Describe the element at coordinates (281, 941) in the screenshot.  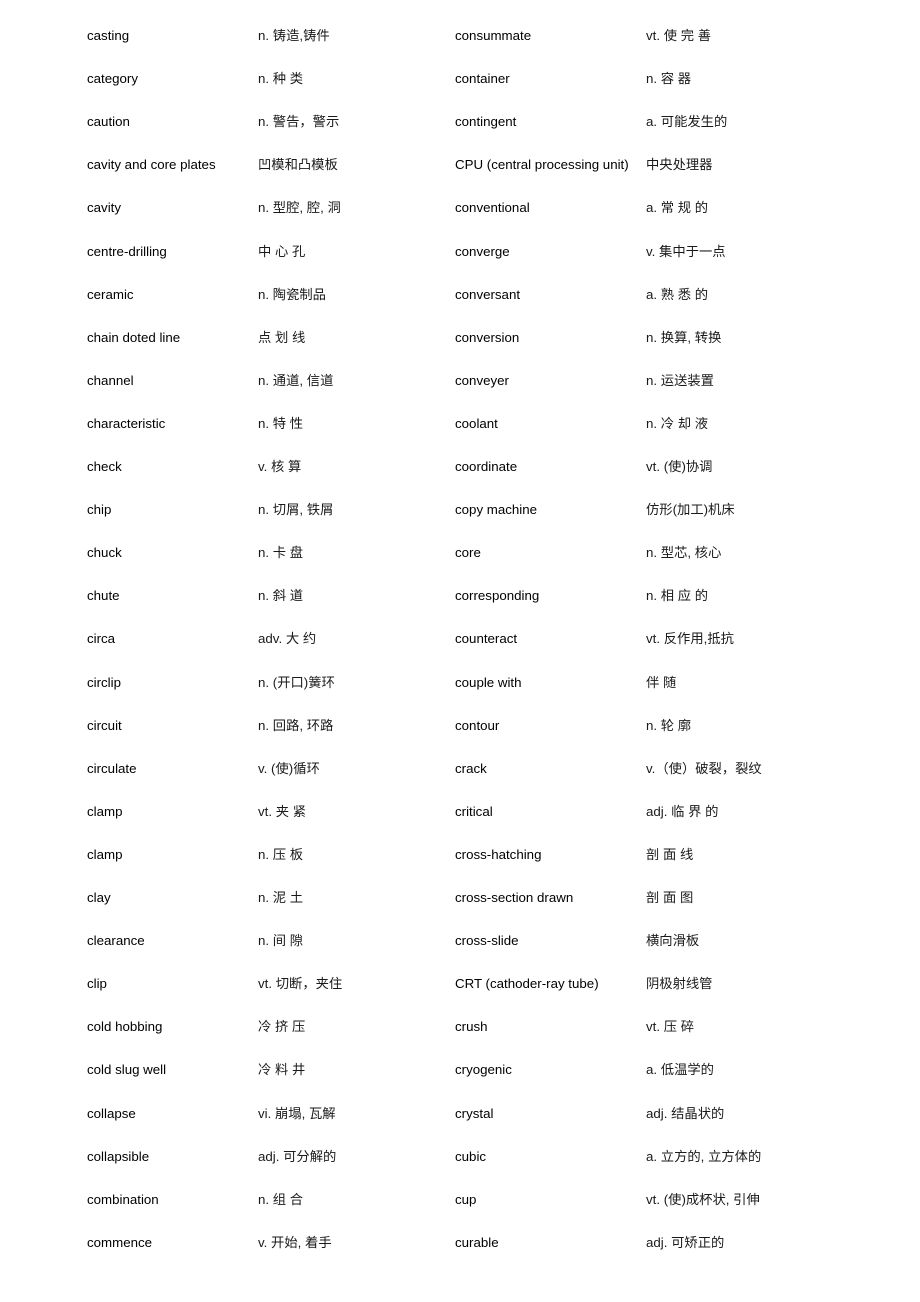
I see `left-definition: n. 间 隙` at that location.